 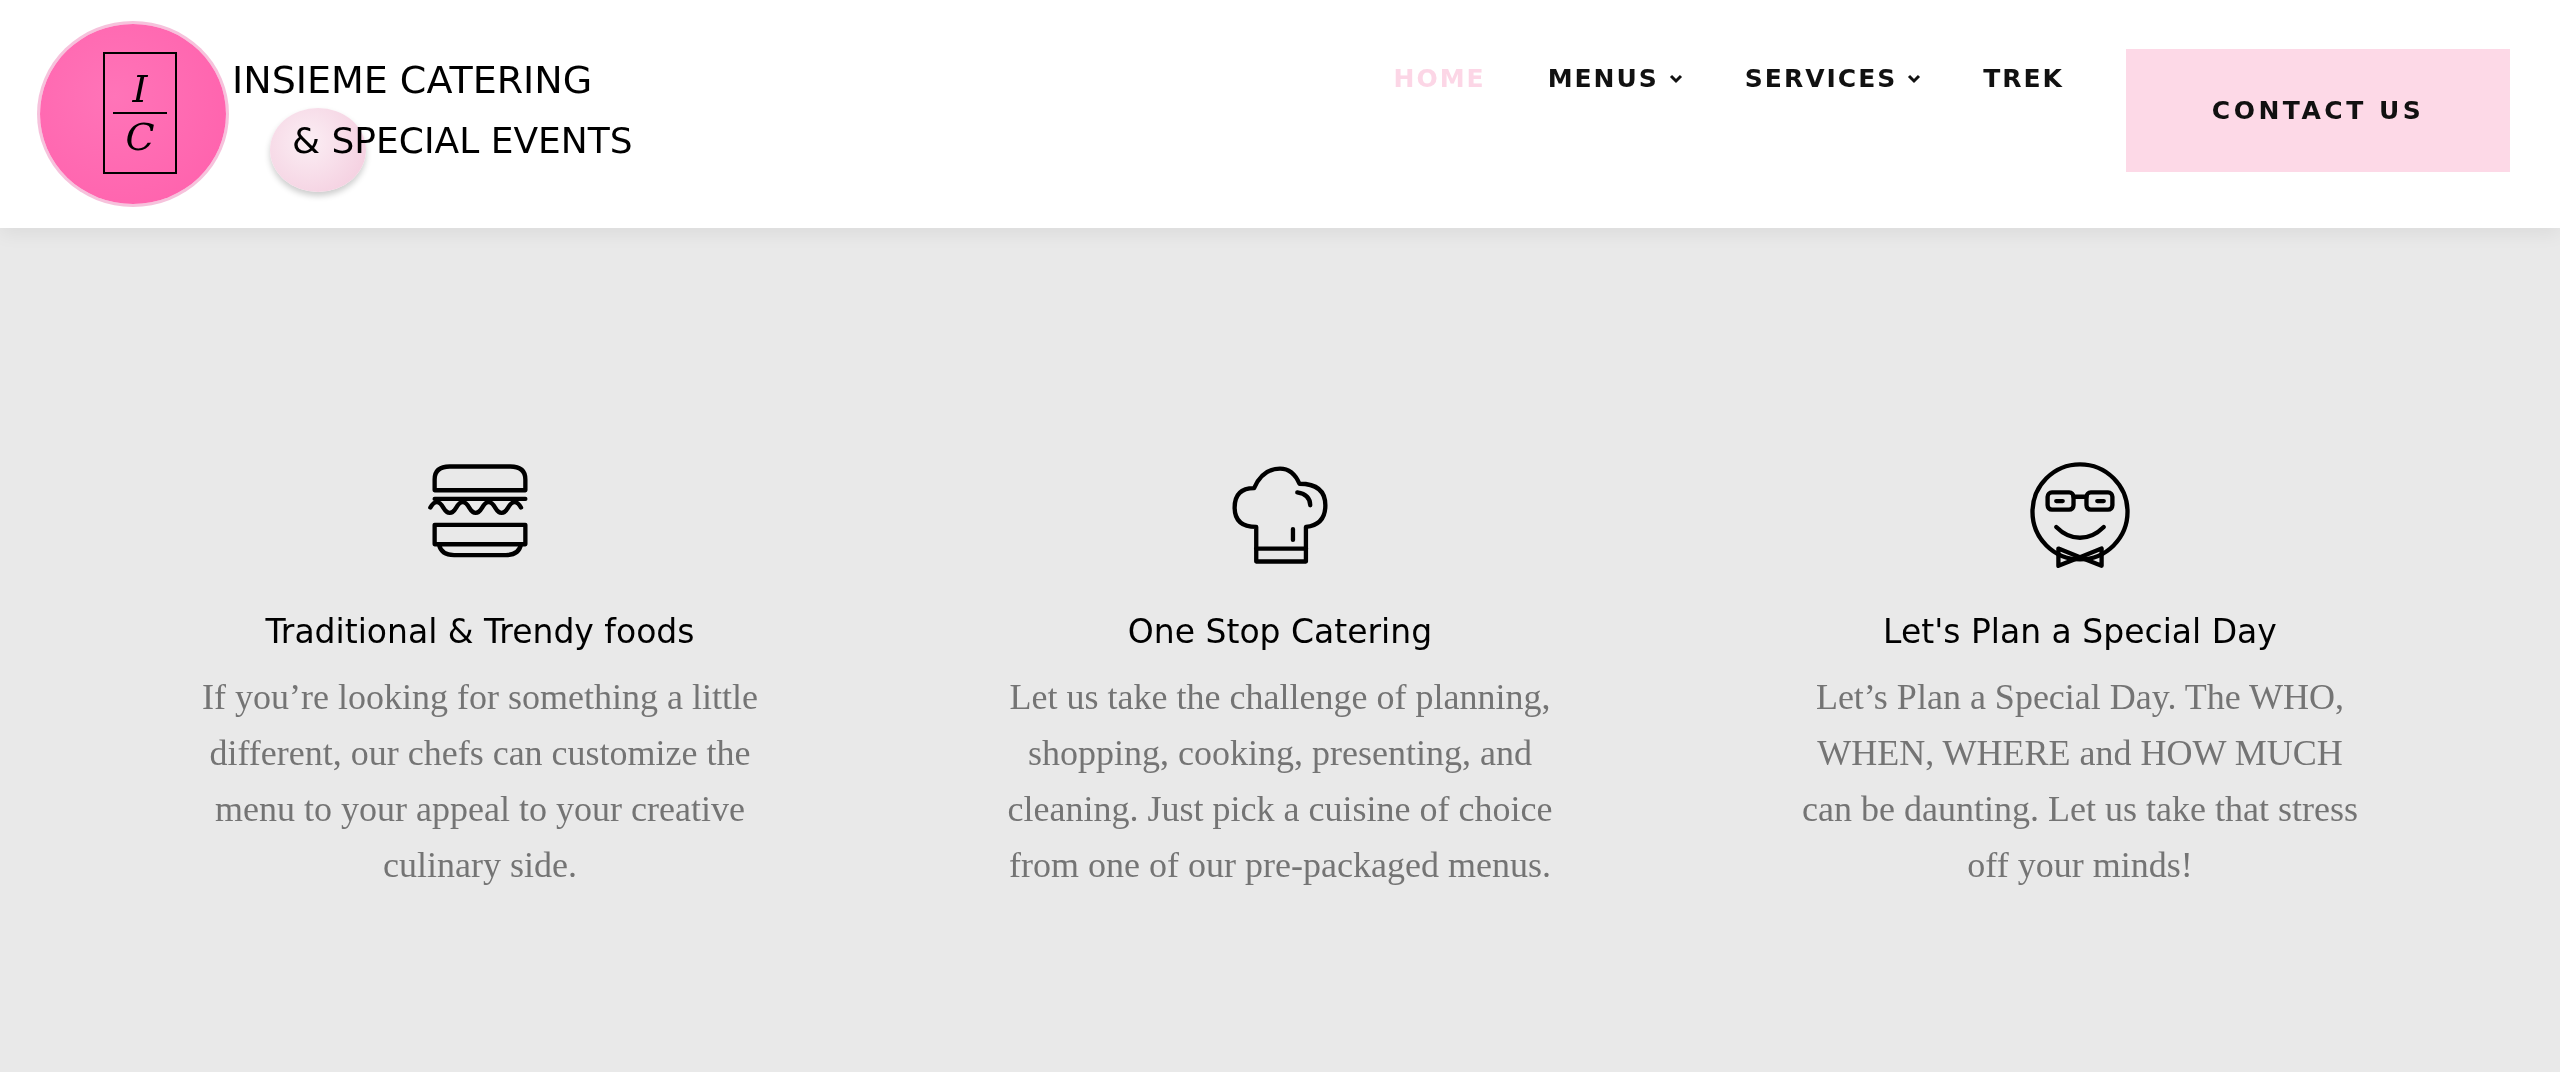 What do you see at coordinates (480, 631) in the screenshot?
I see `feature-title: Traditional & Trendy foods` at bounding box center [480, 631].